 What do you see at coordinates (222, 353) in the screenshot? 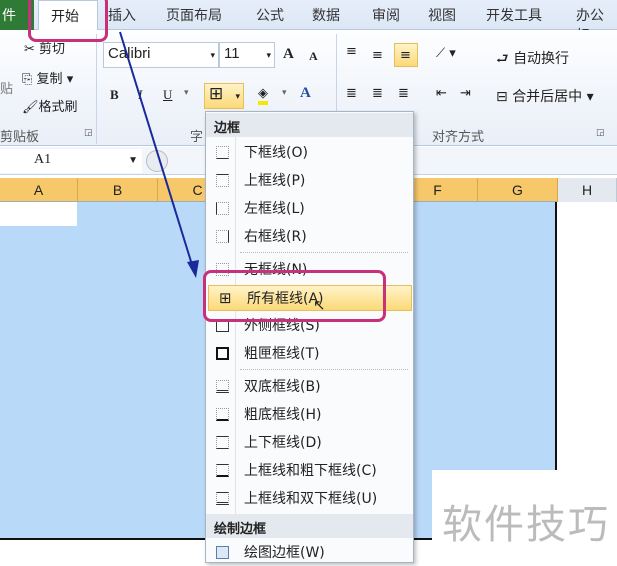
I see `thick-box-border-icon` at bounding box center [222, 353].